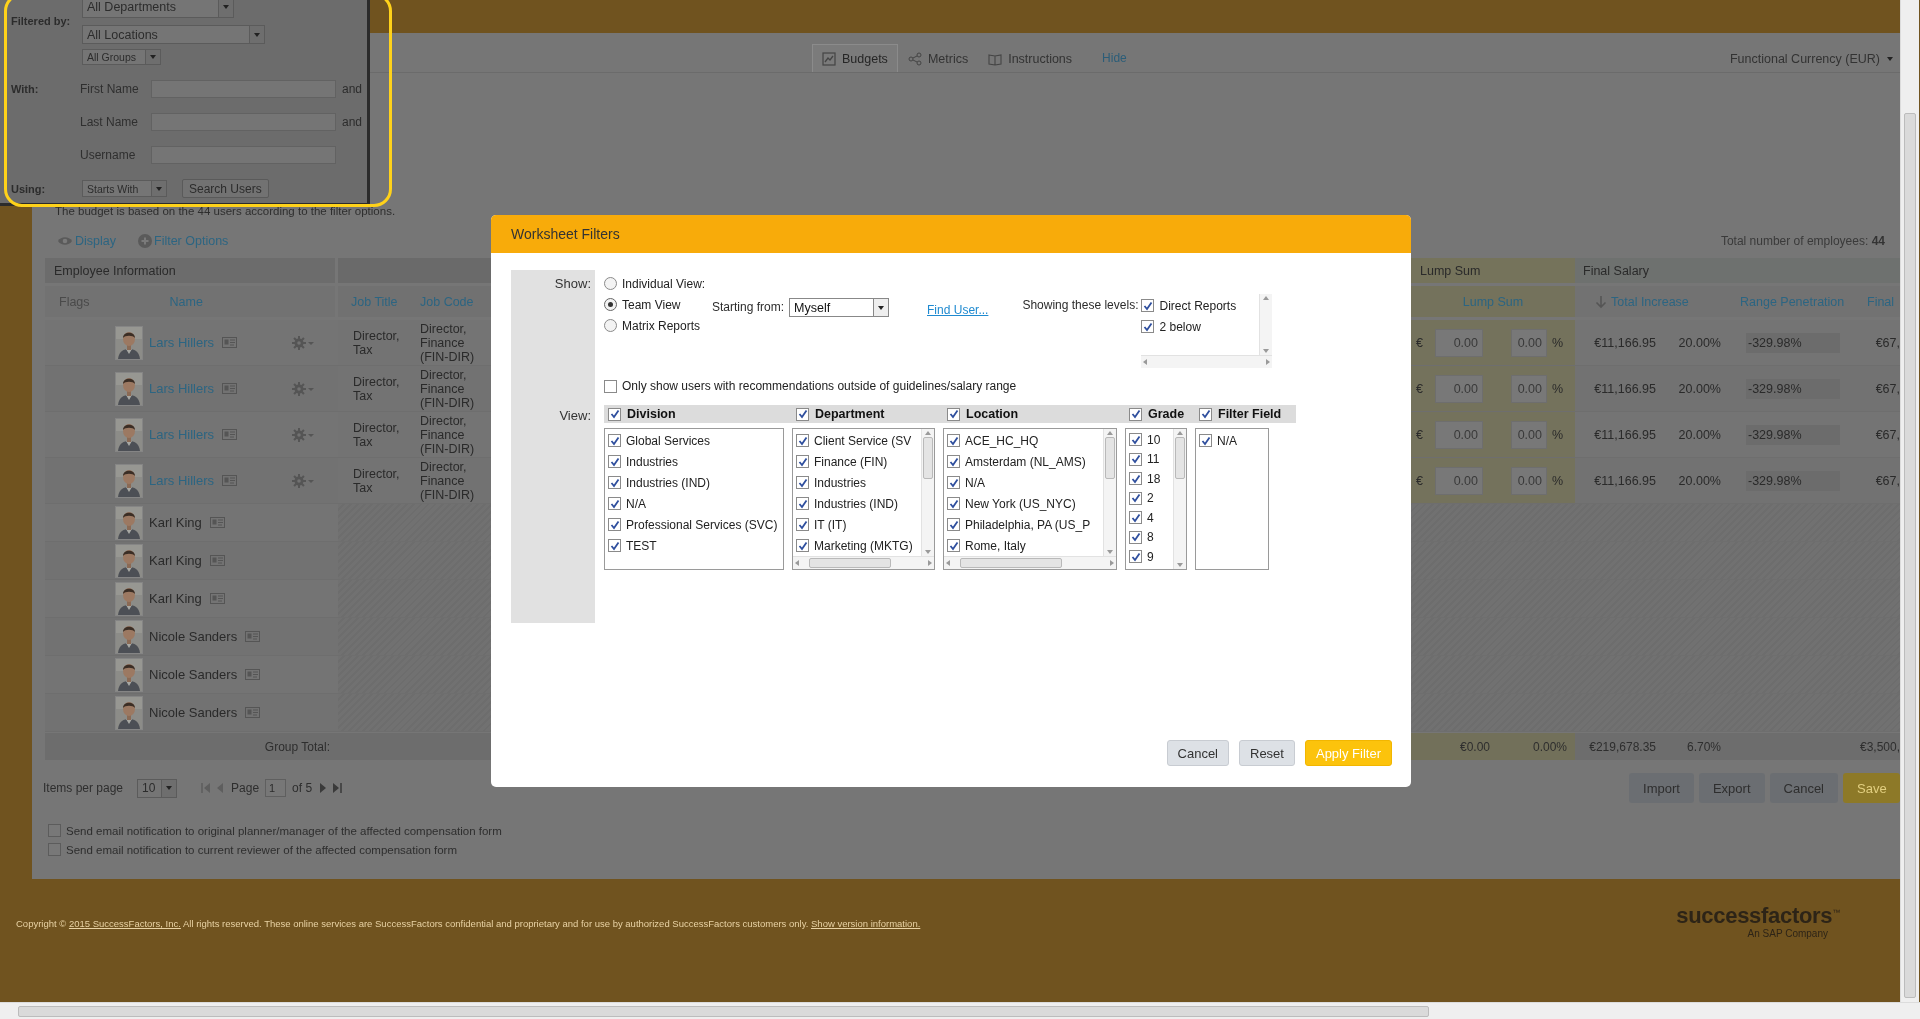 The height and width of the screenshot is (1019, 1920). Describe the element at coordinates (839, 307) in the screenshot. I see `dropdown: Myself` at that location.